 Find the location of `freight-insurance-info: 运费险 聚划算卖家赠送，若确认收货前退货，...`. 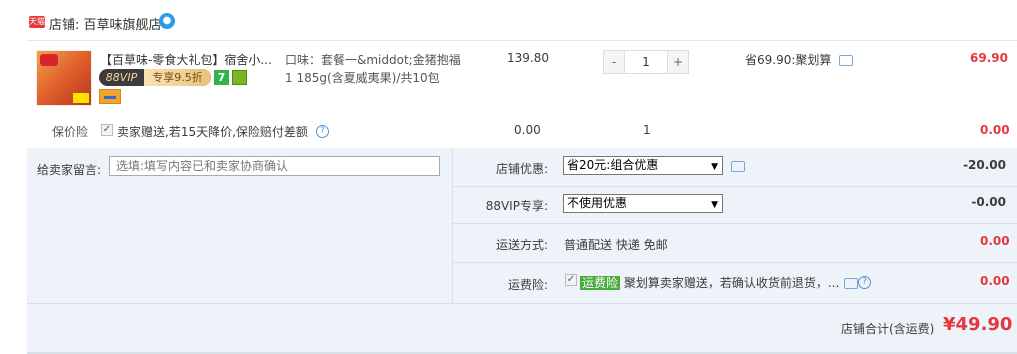

freight-insurance-info: 运费险 聚划算卖家赠送，若确认收货前退货，... is located at coordinates (709, 282).